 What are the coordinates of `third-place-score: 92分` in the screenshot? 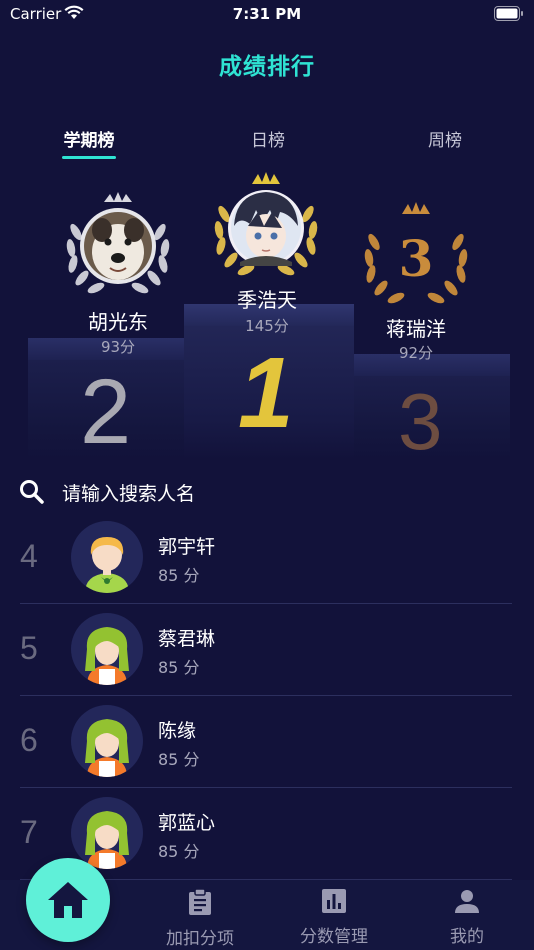 It's located at (416, 353).